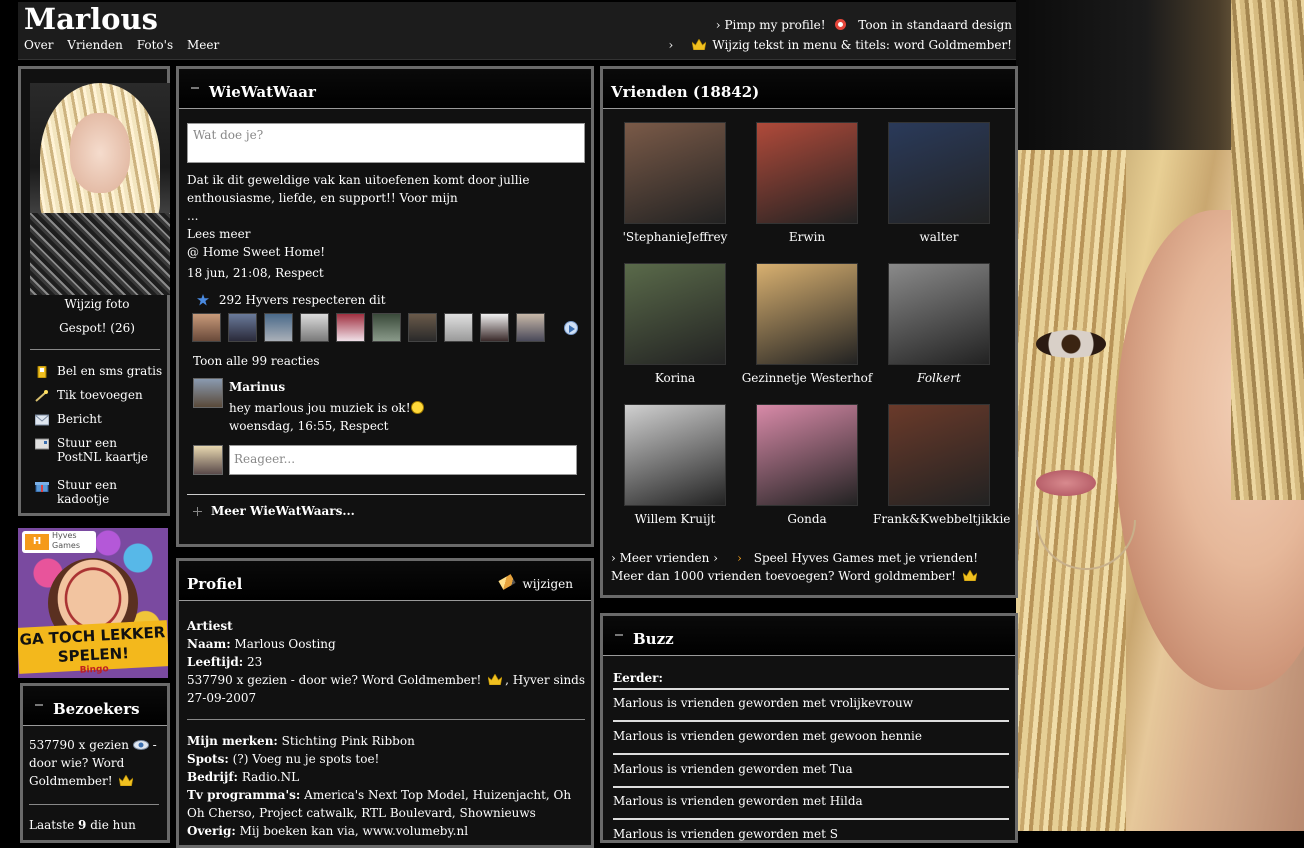 The height and width of the screenshot is (848, 1304). What do you see at coordinates (939, 237) in the screenshot?
I see `friend-name: walter` at bounding box center [939, 237].